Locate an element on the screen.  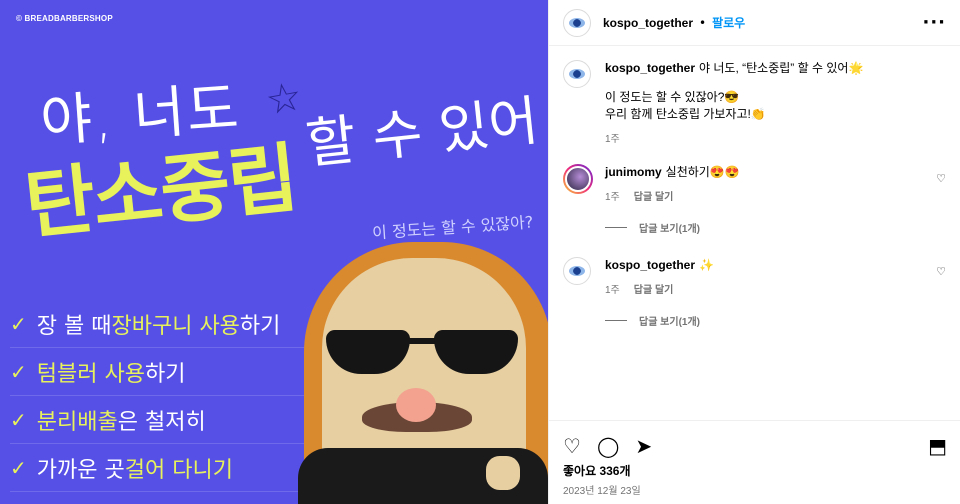
checklist-item: ✓ 장 볼 때 장바구니 사용 하기 is located at coordinates (160, 324).